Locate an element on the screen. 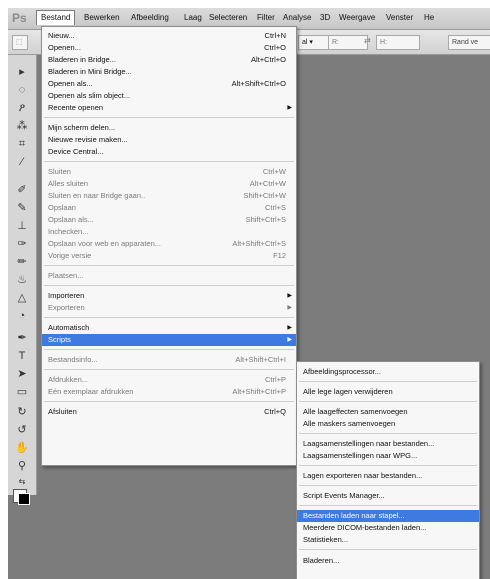  clone-stamp-icon: ⊥ is located at coordinates (22, 226).